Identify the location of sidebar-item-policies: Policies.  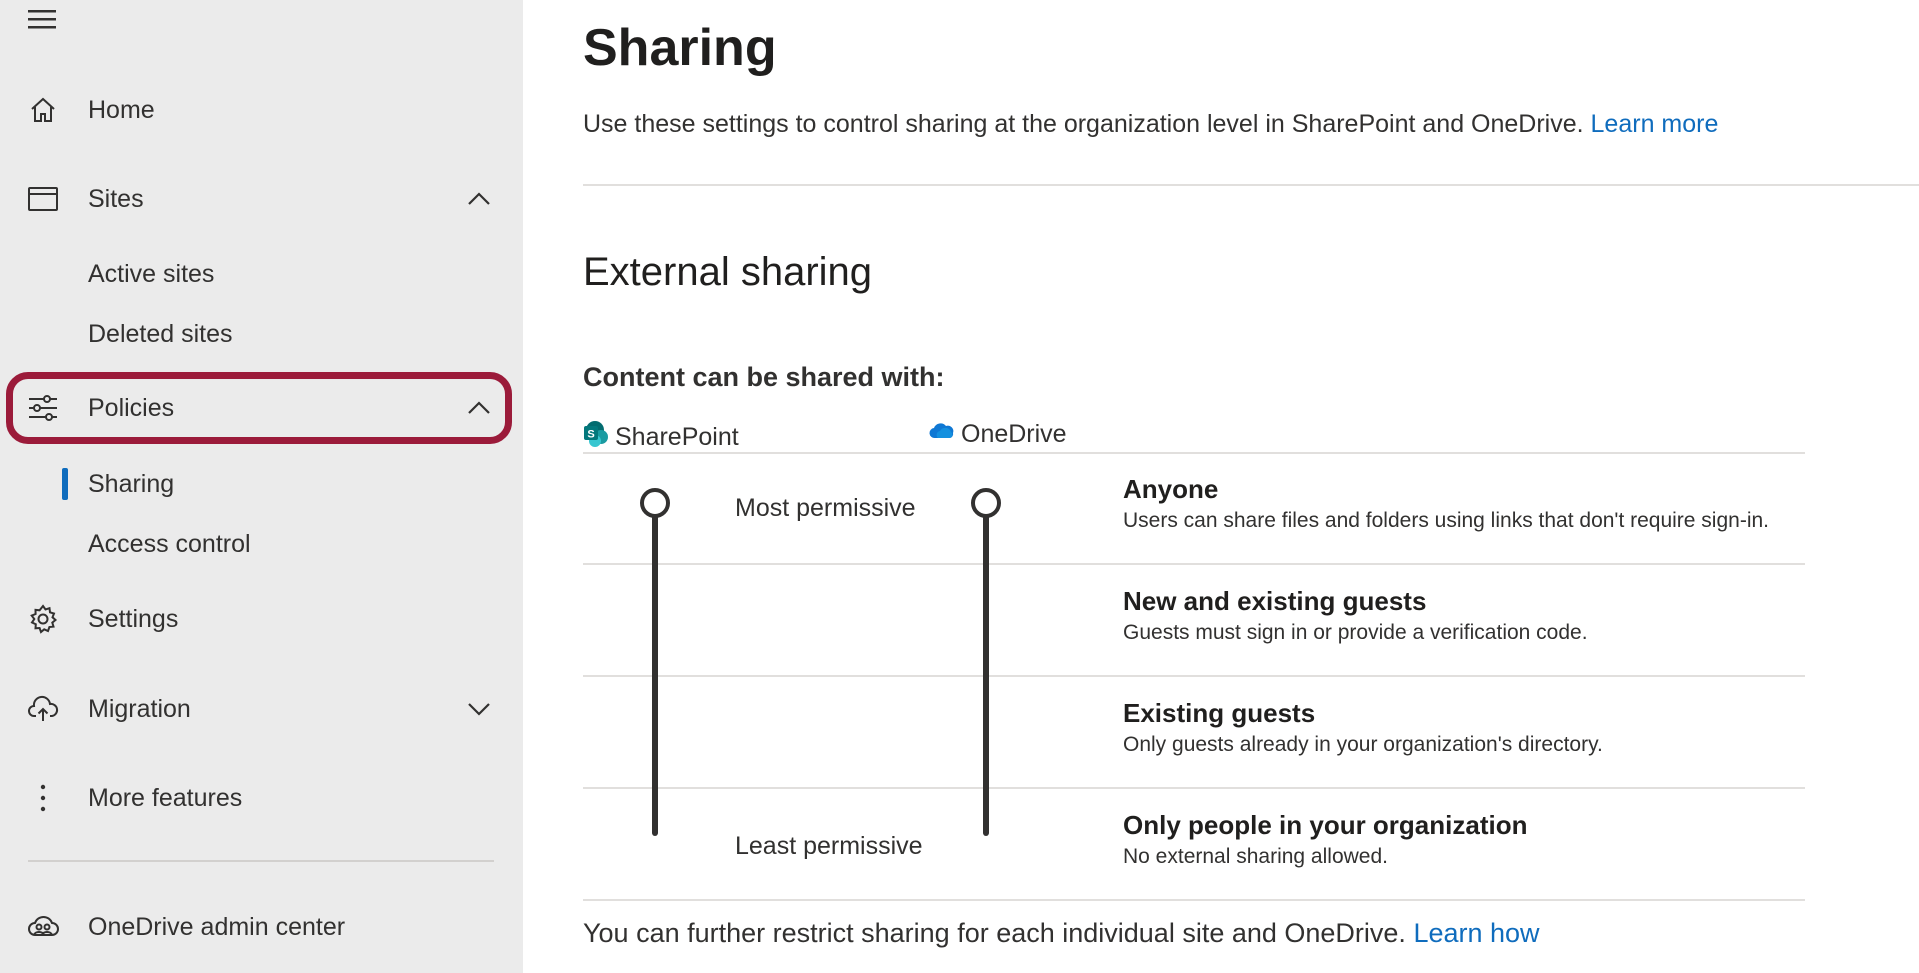
(261, 408).